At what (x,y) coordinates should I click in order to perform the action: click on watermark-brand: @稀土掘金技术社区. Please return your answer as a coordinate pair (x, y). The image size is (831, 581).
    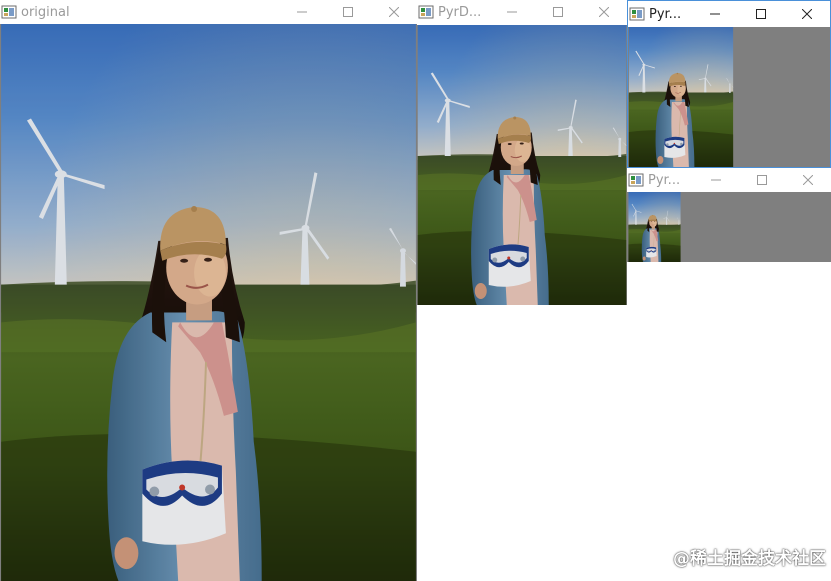
    Looking at the image, I should click on (749, 559).